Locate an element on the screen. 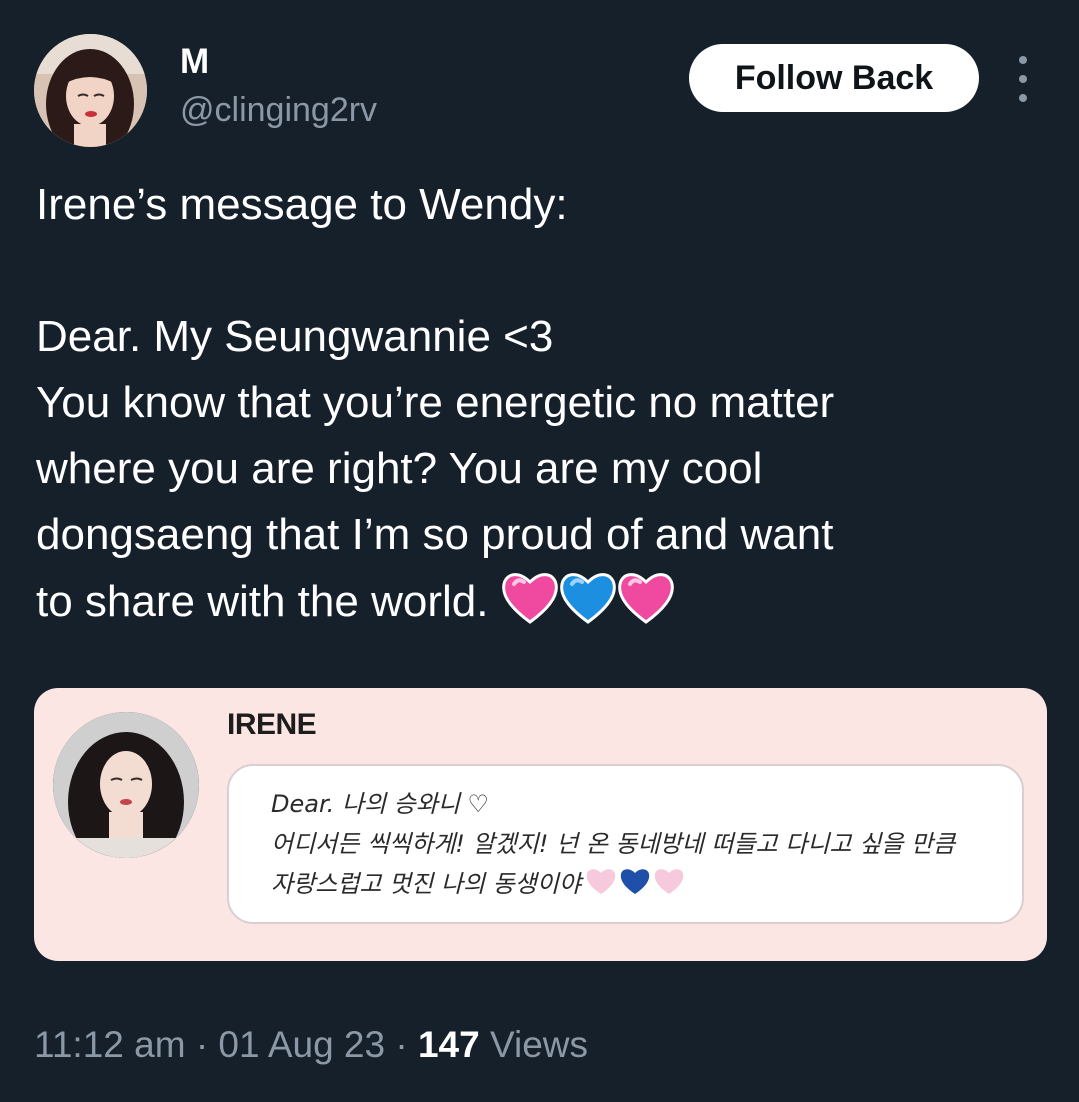  heart-emoji-group is located at coordinates (590, 606).